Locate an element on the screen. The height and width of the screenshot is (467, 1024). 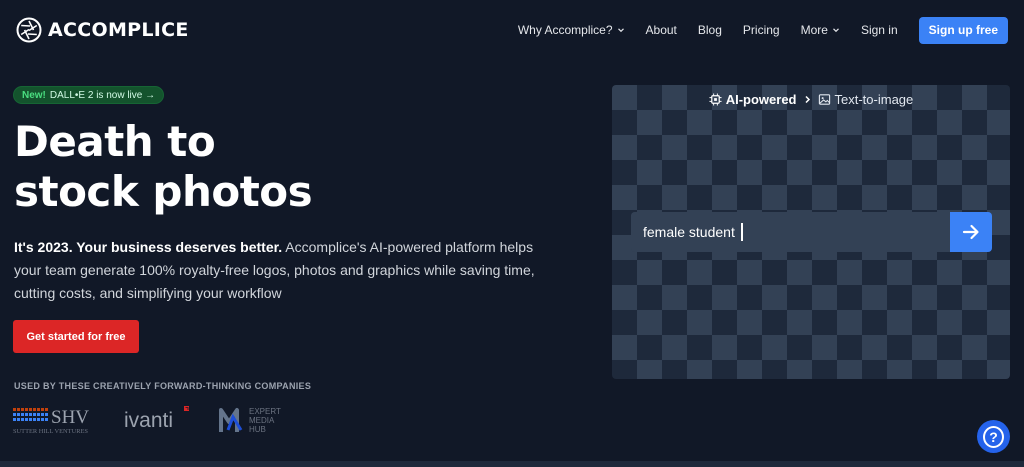
help-button: ? is located at coordinates (993, 436).